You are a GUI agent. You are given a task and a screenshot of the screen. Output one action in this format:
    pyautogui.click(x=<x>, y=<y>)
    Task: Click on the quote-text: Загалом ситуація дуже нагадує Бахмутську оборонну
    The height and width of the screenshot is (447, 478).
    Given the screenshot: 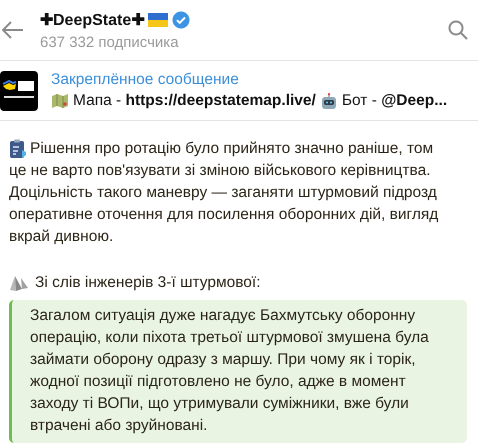 What is the action you would take?
    pyautogui.click(x=223, y=316)
    